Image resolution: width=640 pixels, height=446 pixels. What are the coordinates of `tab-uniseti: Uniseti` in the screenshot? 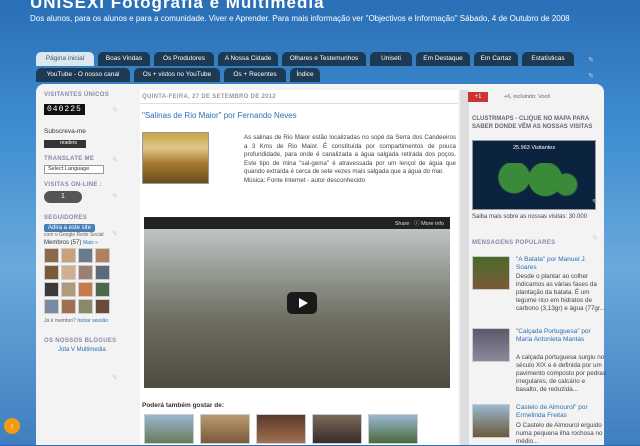 It's located at (391, 59).